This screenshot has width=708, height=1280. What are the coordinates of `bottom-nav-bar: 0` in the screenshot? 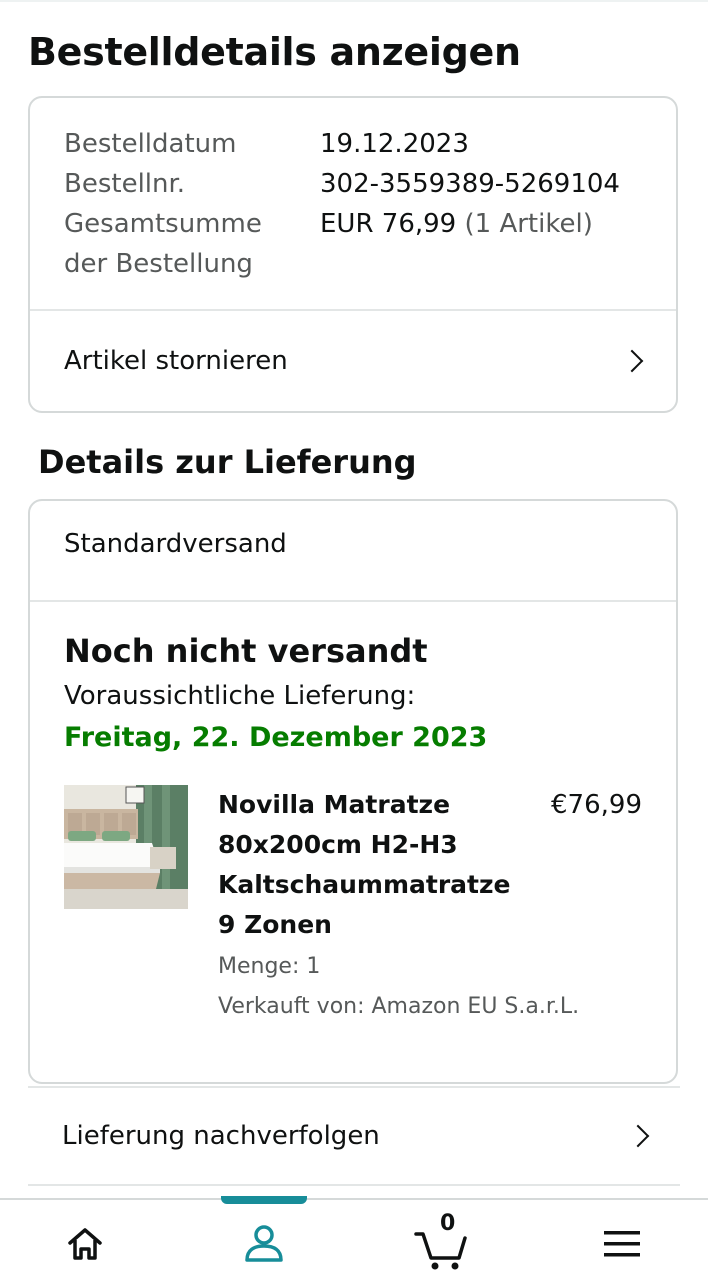 It's located at (354, 1238).